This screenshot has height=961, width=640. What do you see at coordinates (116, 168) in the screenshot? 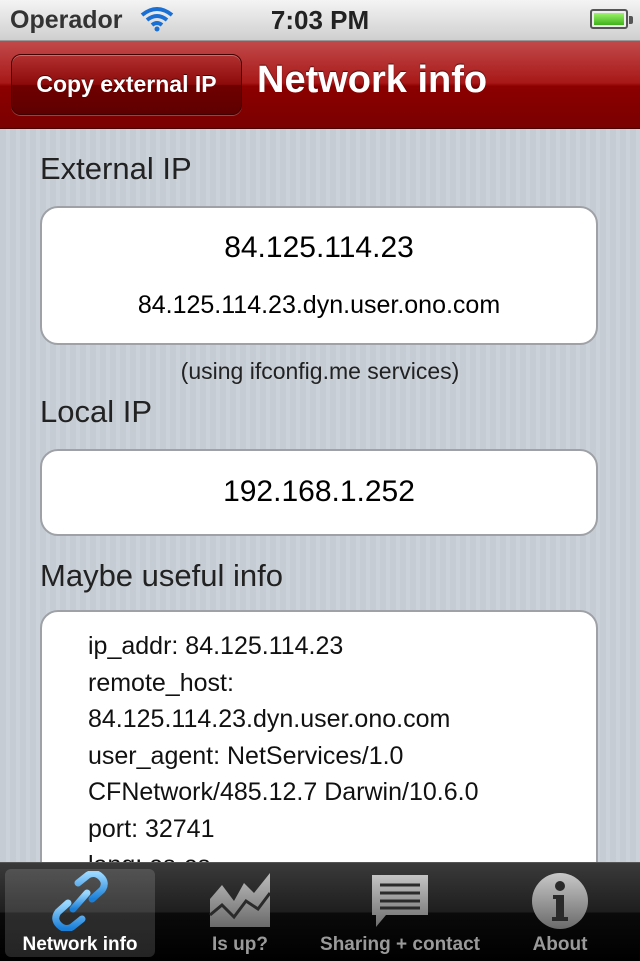
I see `external-ip-heading: External IP` at bounding box center [116, 168].